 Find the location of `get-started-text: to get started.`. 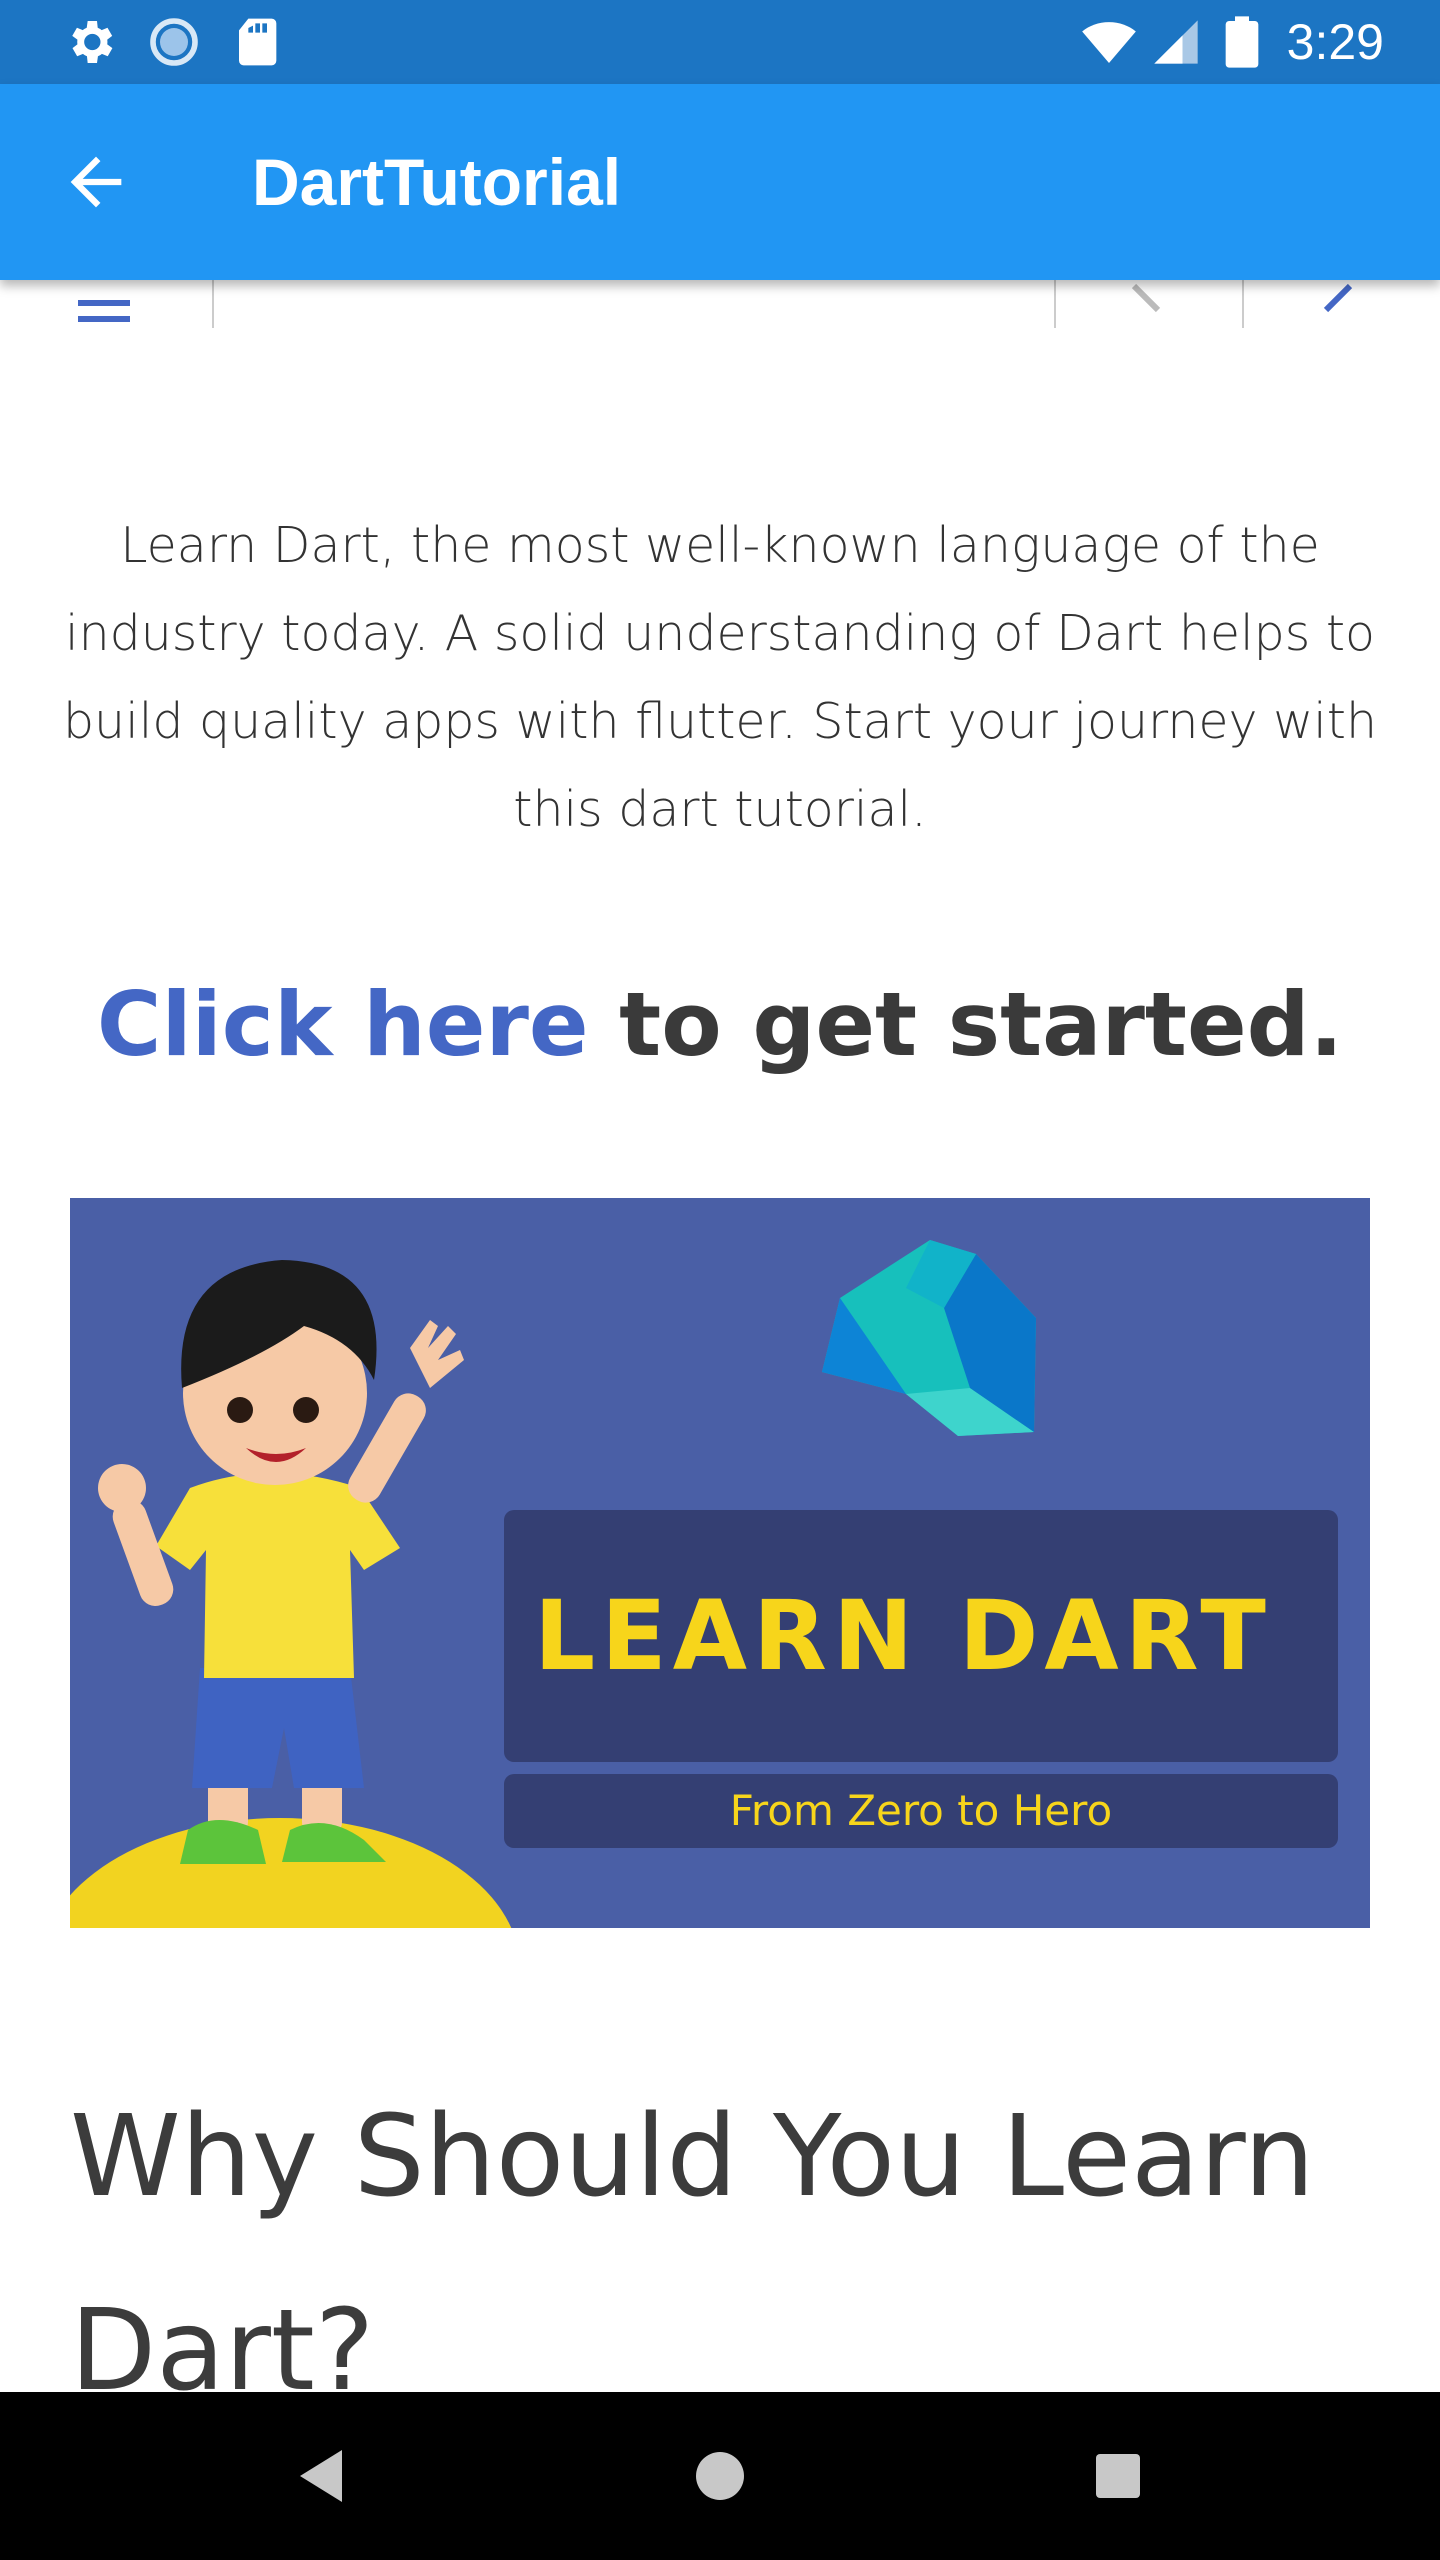

get-started-text: to get started. is located at coordinates (966, 1024).